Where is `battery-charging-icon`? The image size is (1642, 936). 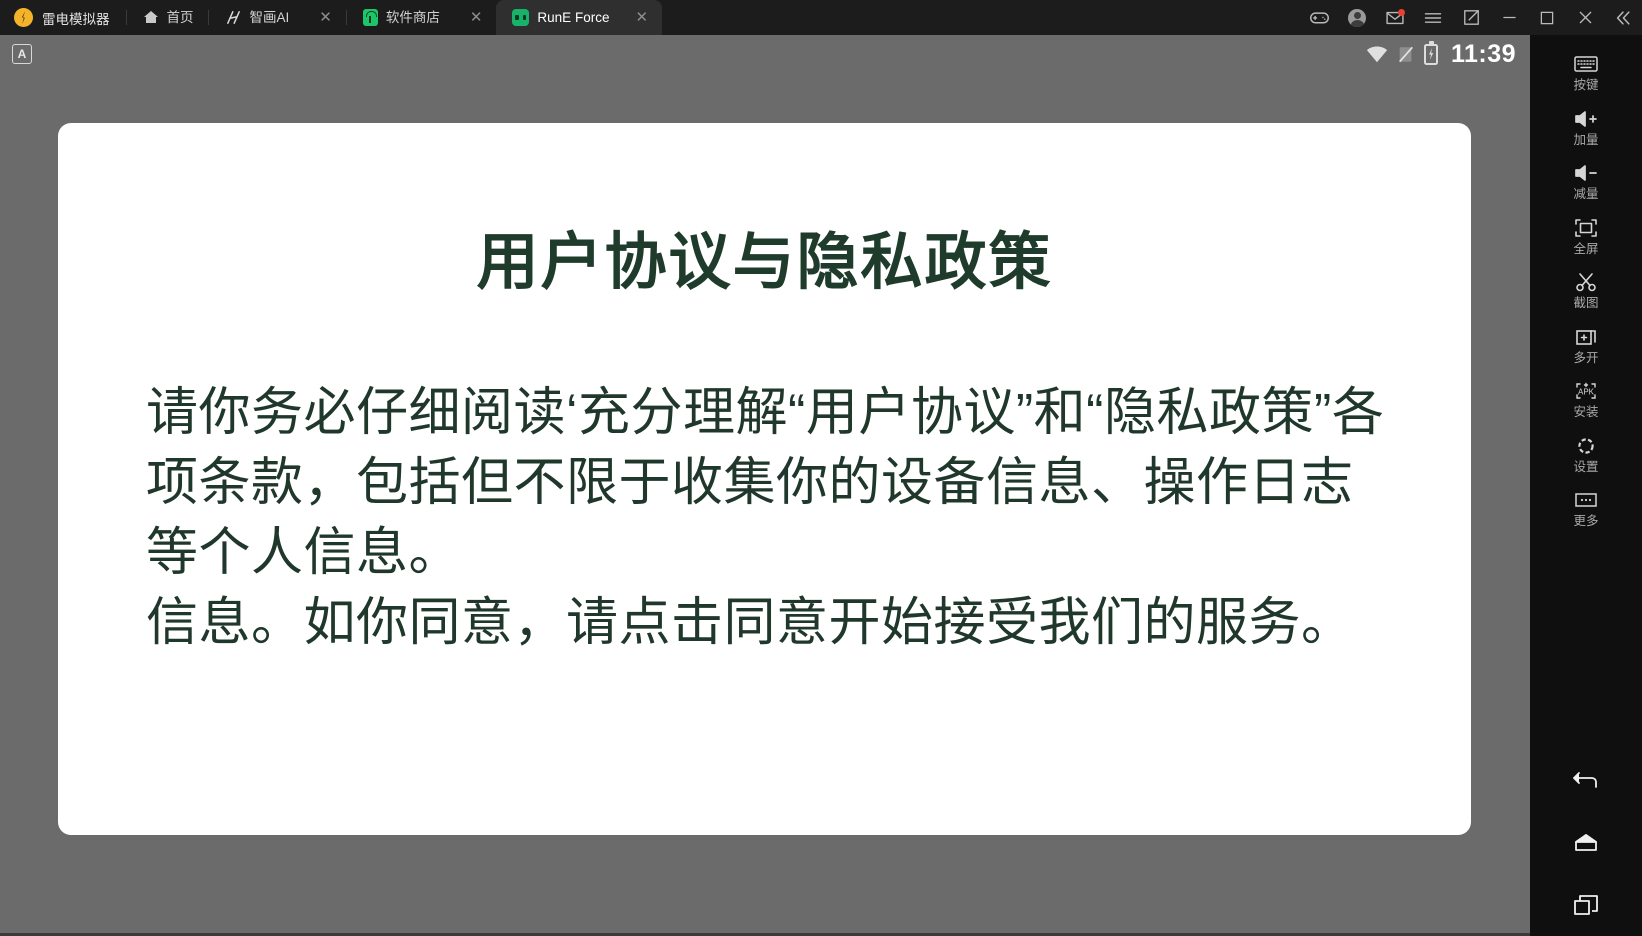 battery-charging-icon is located at coordinates (1430, 52).